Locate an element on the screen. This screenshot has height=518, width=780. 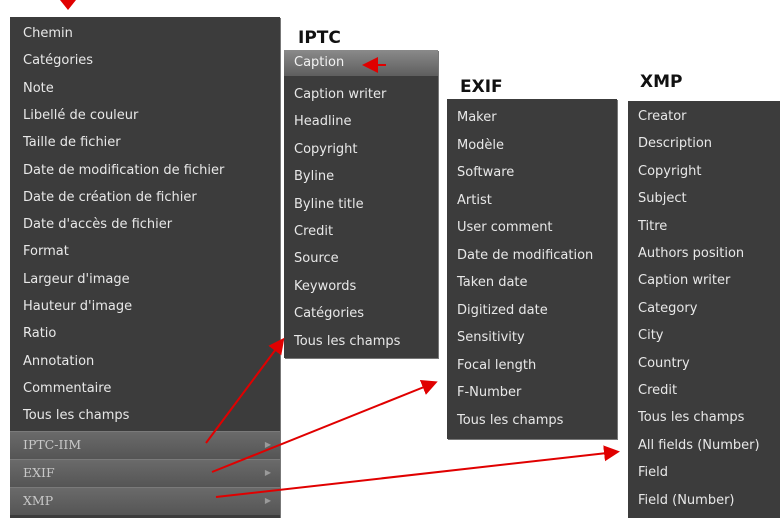
menu-item-format: Format is located at coordinates (145, 251).